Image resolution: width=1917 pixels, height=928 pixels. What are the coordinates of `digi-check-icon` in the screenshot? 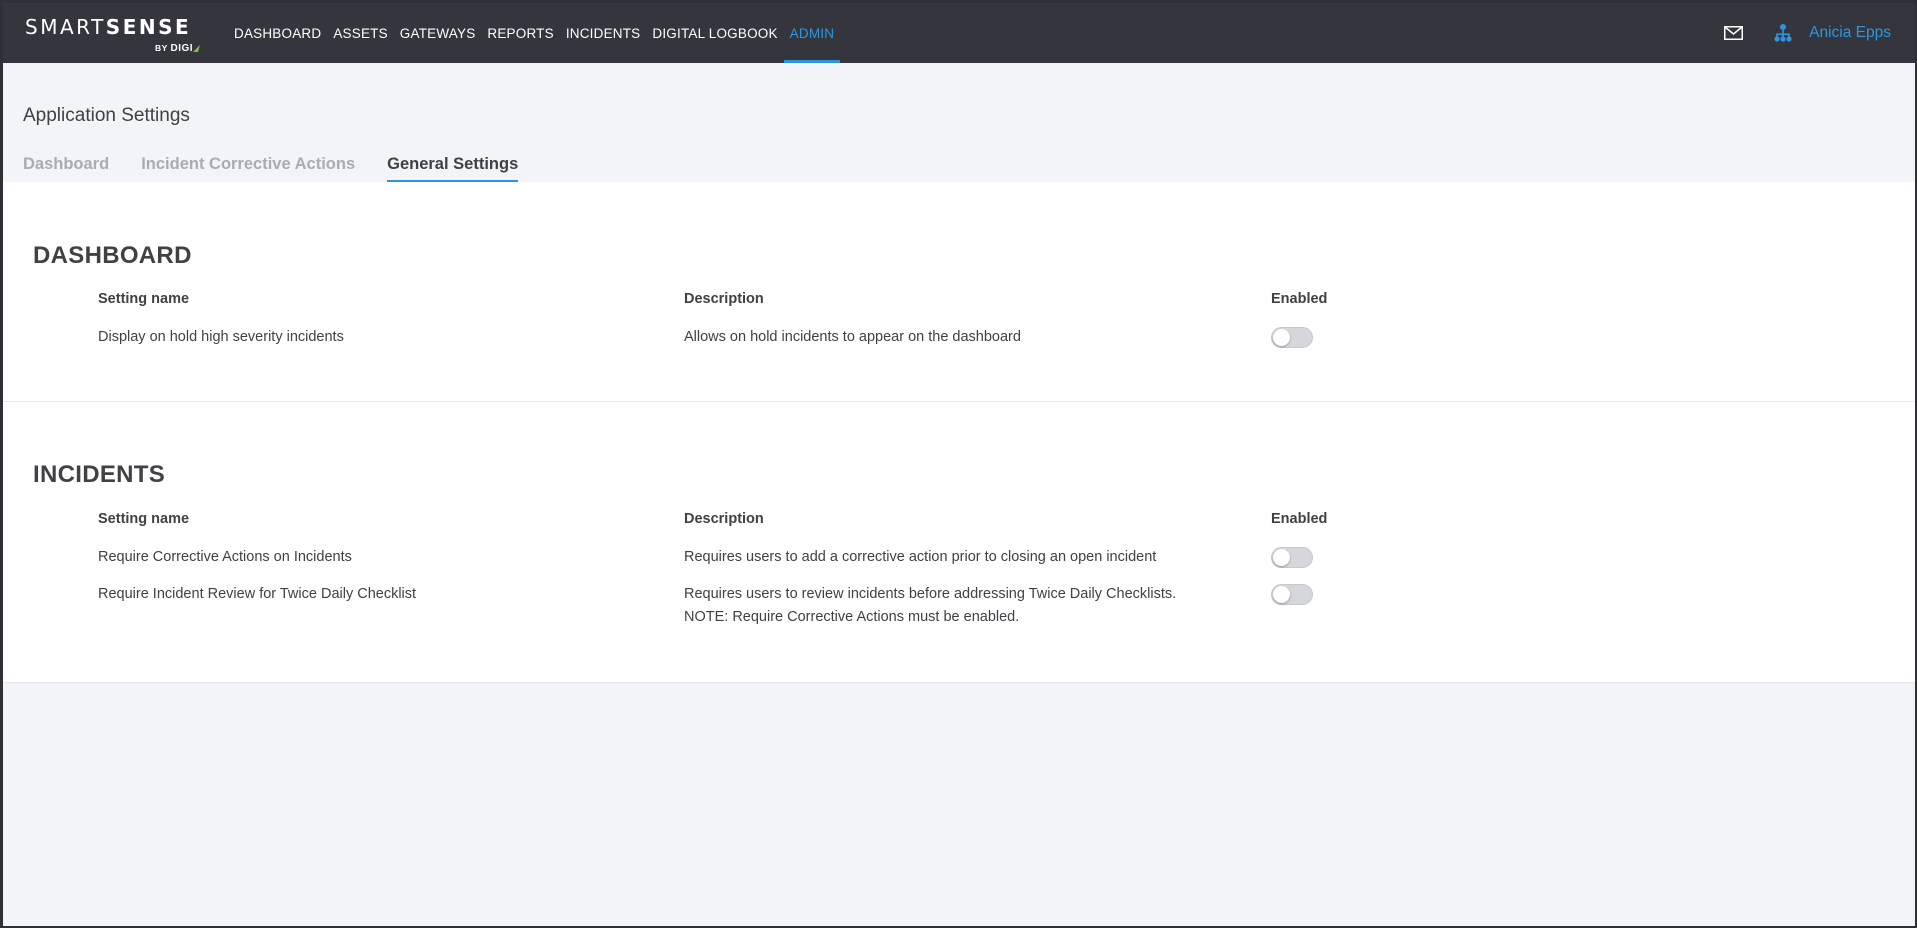 It's located at (197, 48).